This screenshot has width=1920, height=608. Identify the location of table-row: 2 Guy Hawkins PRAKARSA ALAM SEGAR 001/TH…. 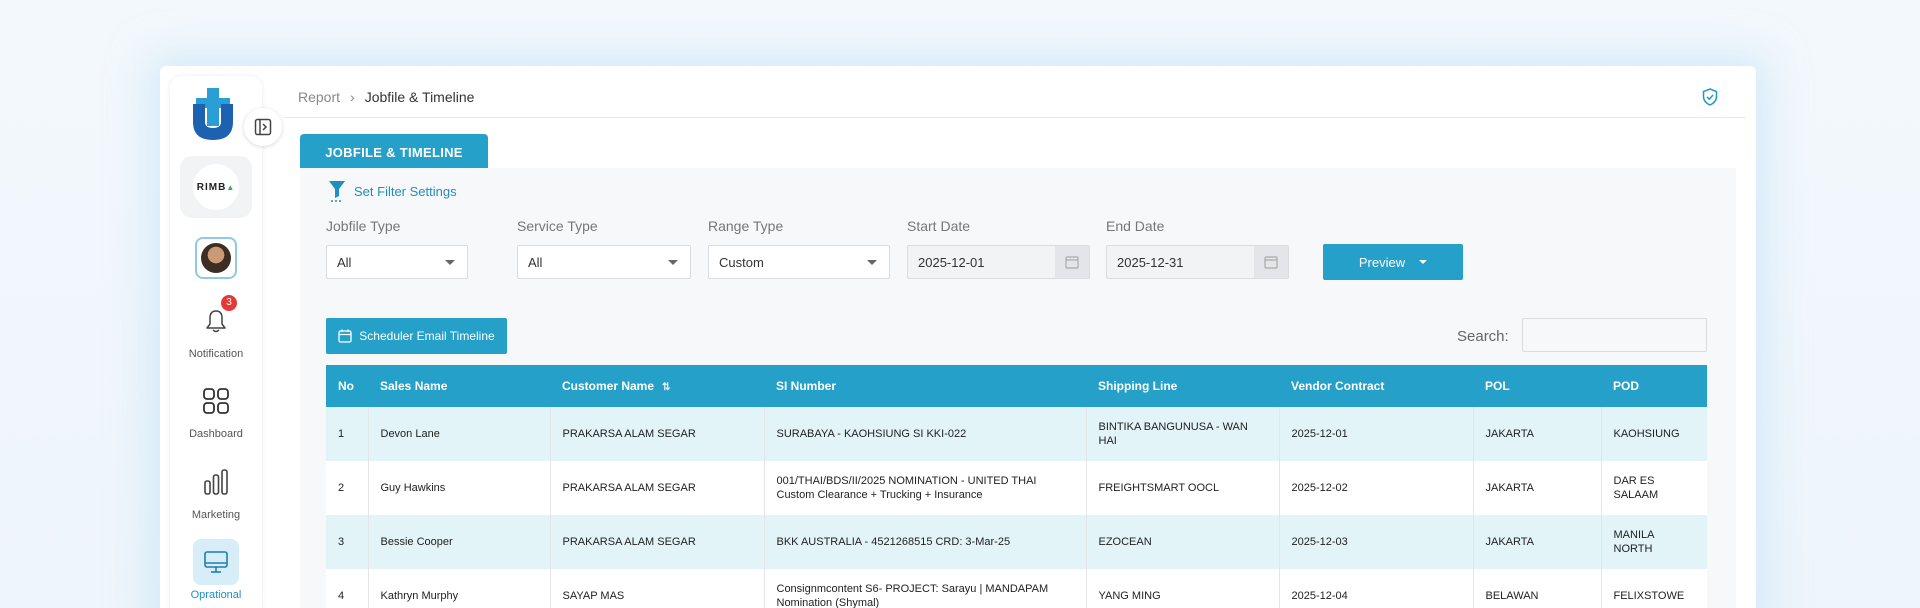
(1016, 488).